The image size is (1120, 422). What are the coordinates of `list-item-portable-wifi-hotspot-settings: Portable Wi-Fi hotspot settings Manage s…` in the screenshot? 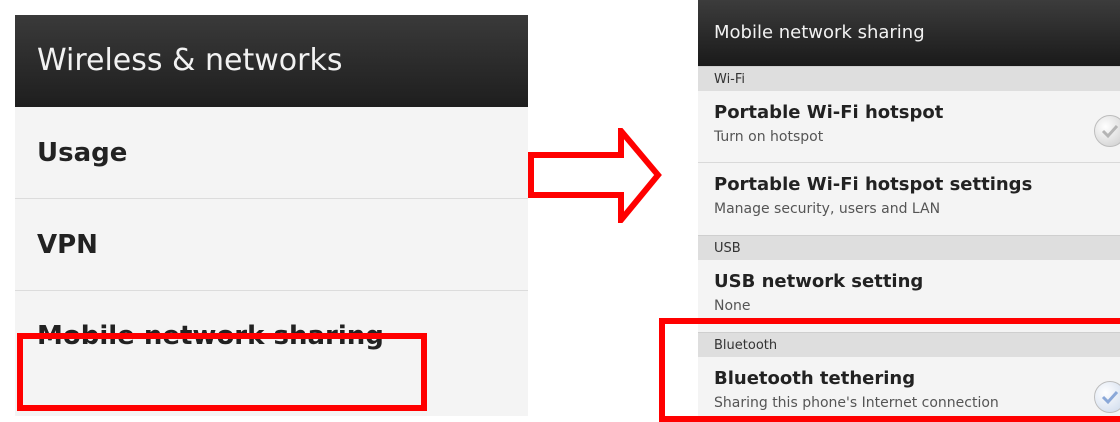 It's located at (909, 199).